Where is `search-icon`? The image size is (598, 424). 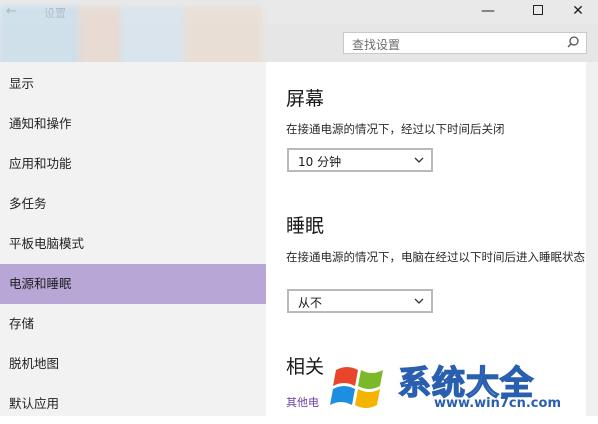
search-icon is located at coordinates (573, 42).